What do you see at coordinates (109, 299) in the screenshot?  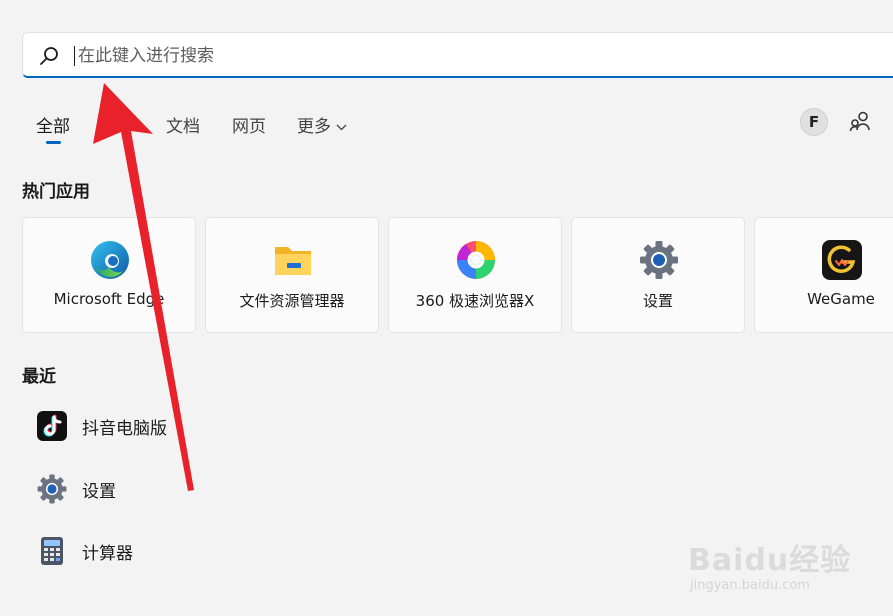 I see `app-tile-label: Microsoft Edge` at bounding box center [109, 299].